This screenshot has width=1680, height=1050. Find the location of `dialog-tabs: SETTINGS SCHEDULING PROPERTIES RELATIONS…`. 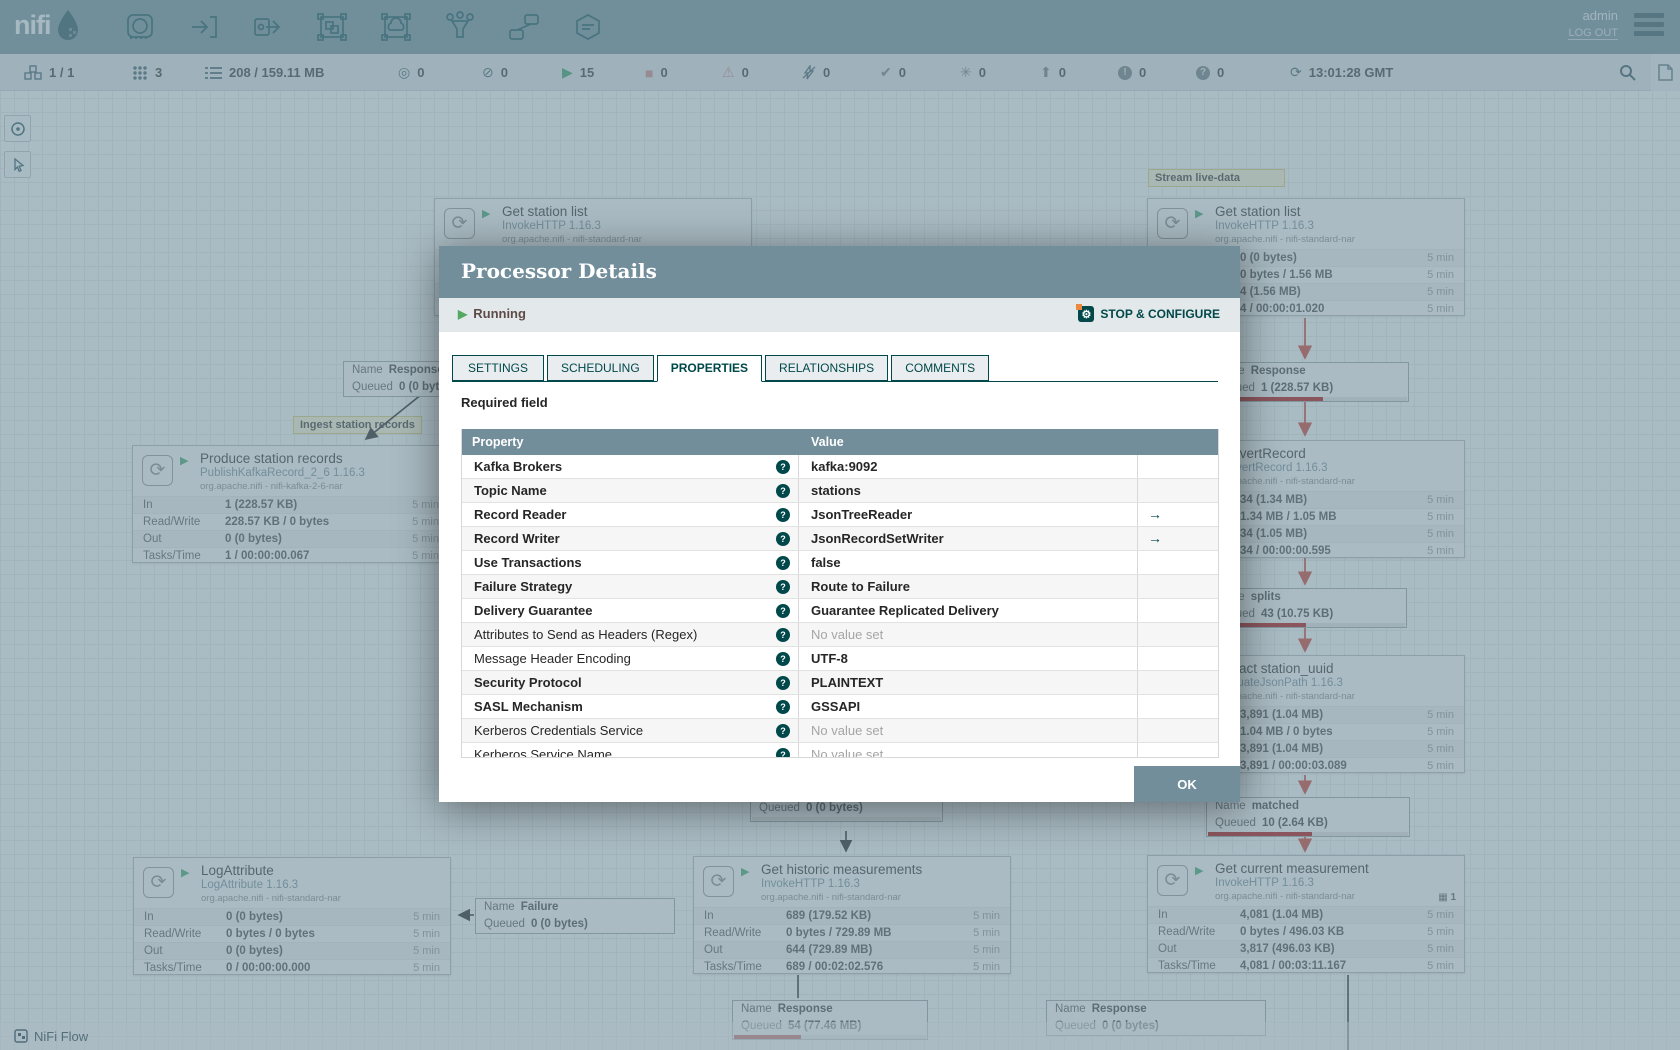

dialog-tabs: SETTINGS SCHEDULING PROPERTIES RELATIONS… is located at coordinates (835, 368).